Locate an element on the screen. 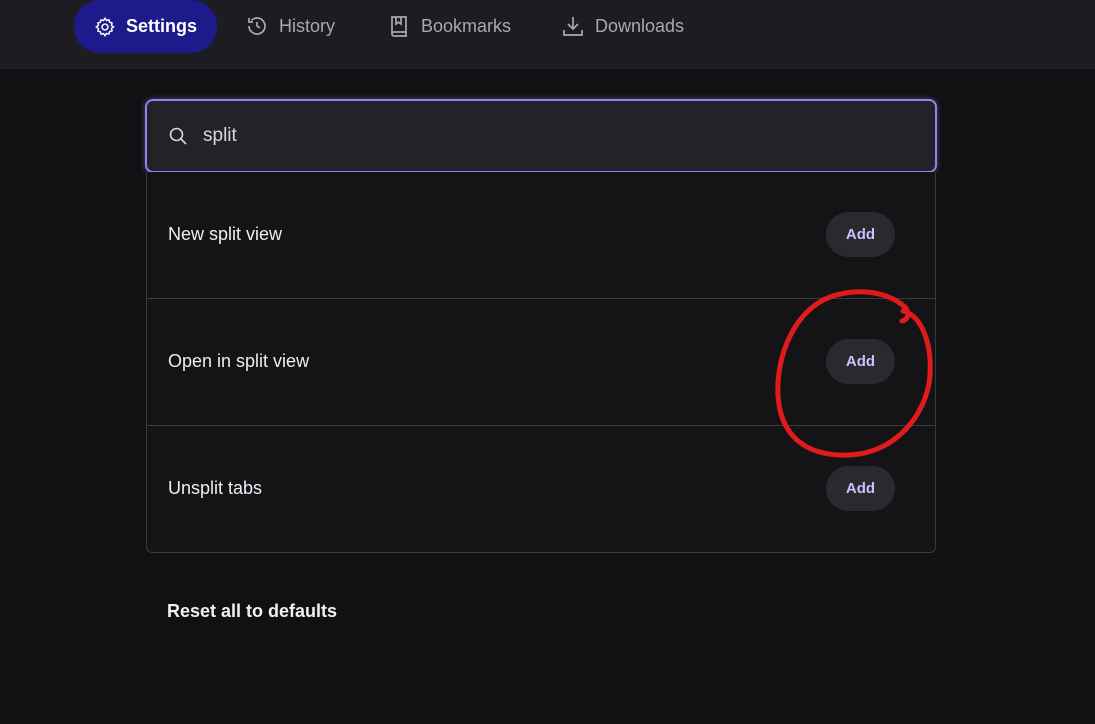  add-new-split-view-button: Add is located at coordinates (860, 234).